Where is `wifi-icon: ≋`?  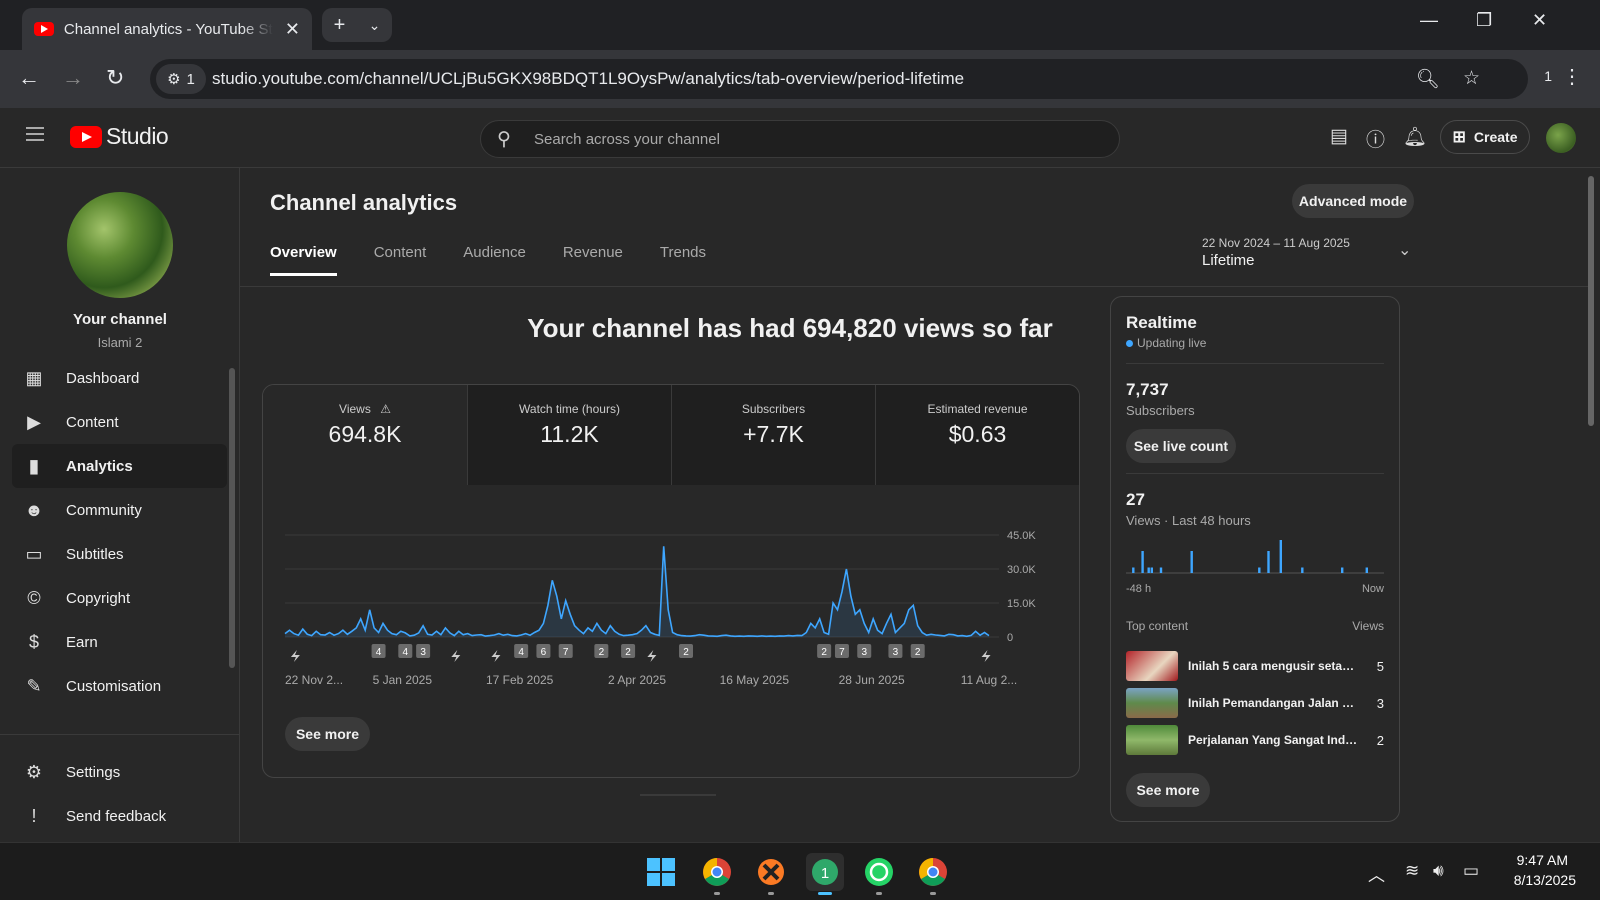
wifi-icon: ≋ is located at coordinates (1412, 871).